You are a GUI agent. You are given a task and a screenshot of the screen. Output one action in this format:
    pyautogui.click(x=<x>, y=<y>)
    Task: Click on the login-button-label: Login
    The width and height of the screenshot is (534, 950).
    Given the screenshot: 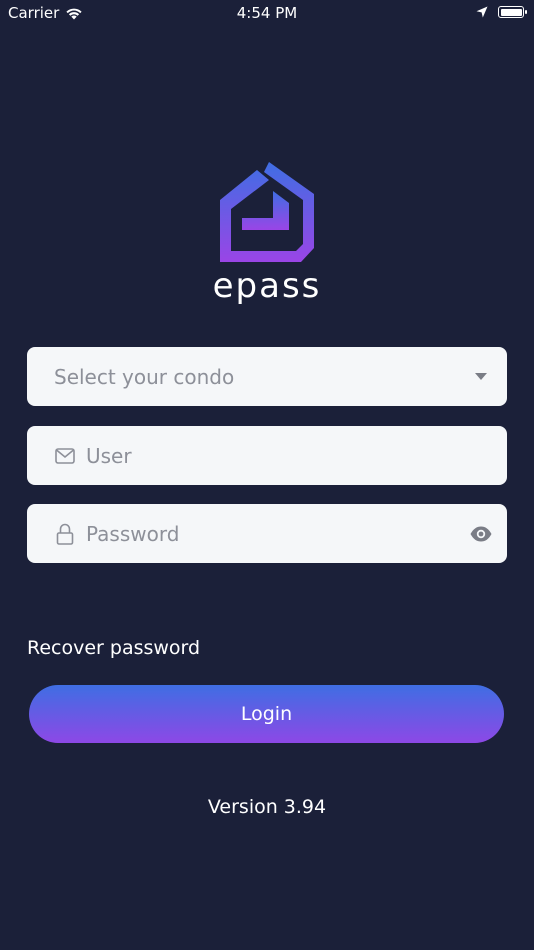 What is the action you would take?
    pyautogui.click(x=266, y=714)
    